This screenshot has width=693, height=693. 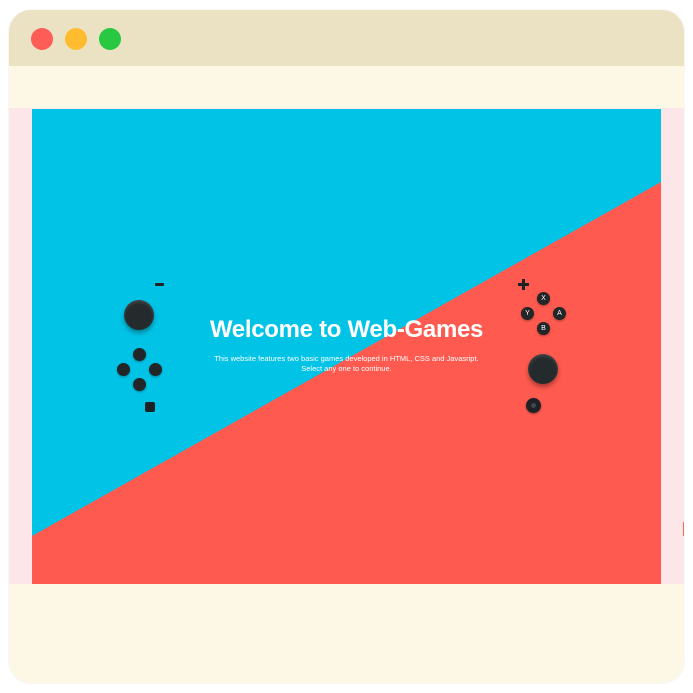 I want to click on x-button-label: X, so click(x=543, y=298).